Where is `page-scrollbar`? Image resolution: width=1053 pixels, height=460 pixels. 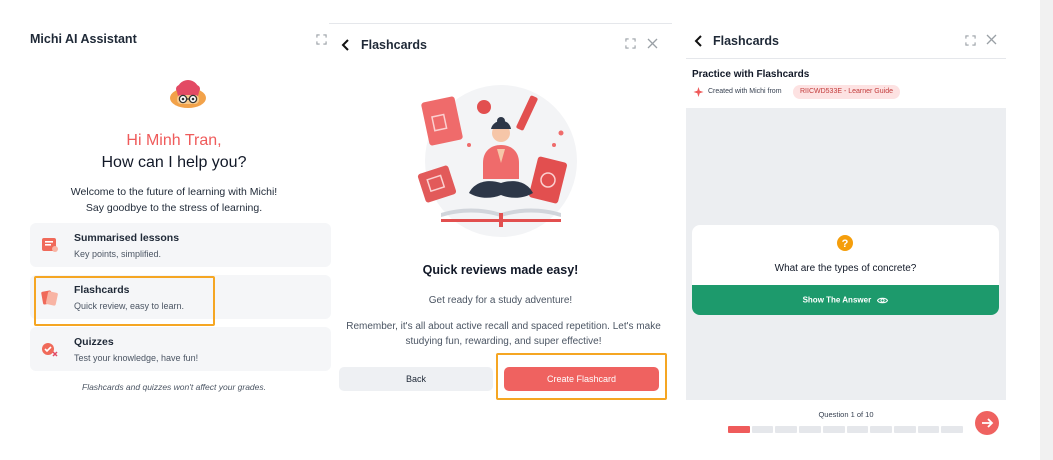 page-scrollbar is located at coordinates (1046, 230).